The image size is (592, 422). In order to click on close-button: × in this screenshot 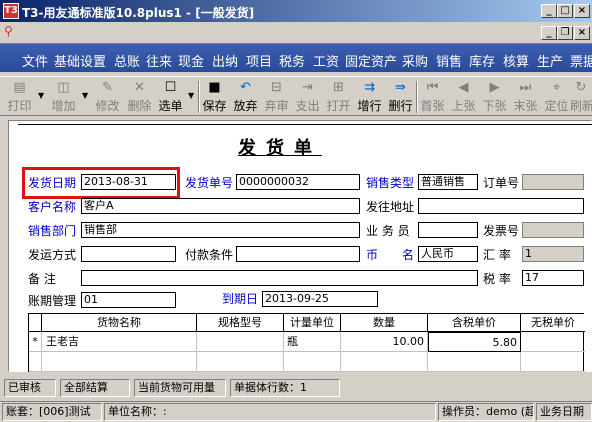, I will do `click(582, 11)`.